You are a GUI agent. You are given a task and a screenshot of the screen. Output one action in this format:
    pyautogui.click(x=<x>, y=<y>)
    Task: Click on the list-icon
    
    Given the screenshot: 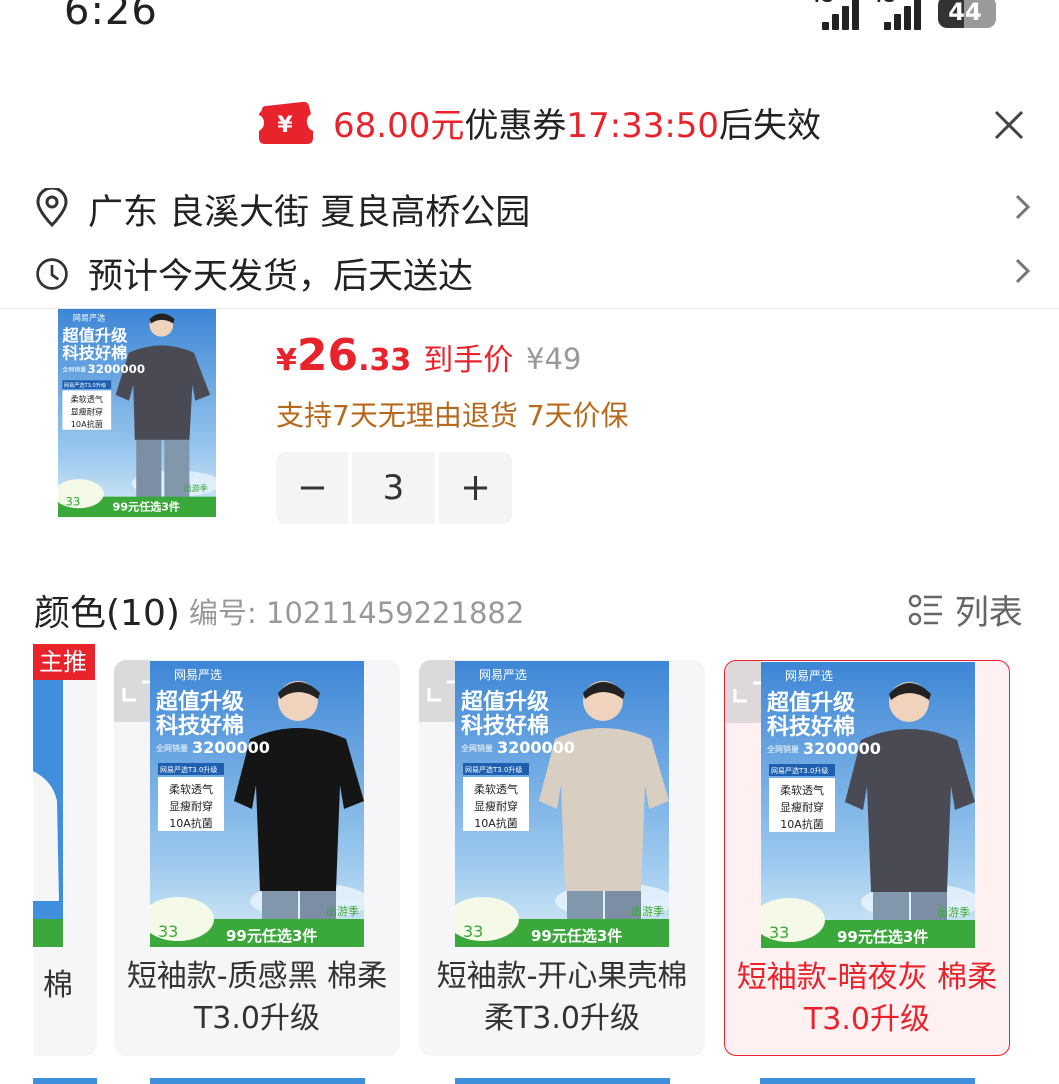 What is the action you would take?
    pyautogui.click(x=925, y=610)
    